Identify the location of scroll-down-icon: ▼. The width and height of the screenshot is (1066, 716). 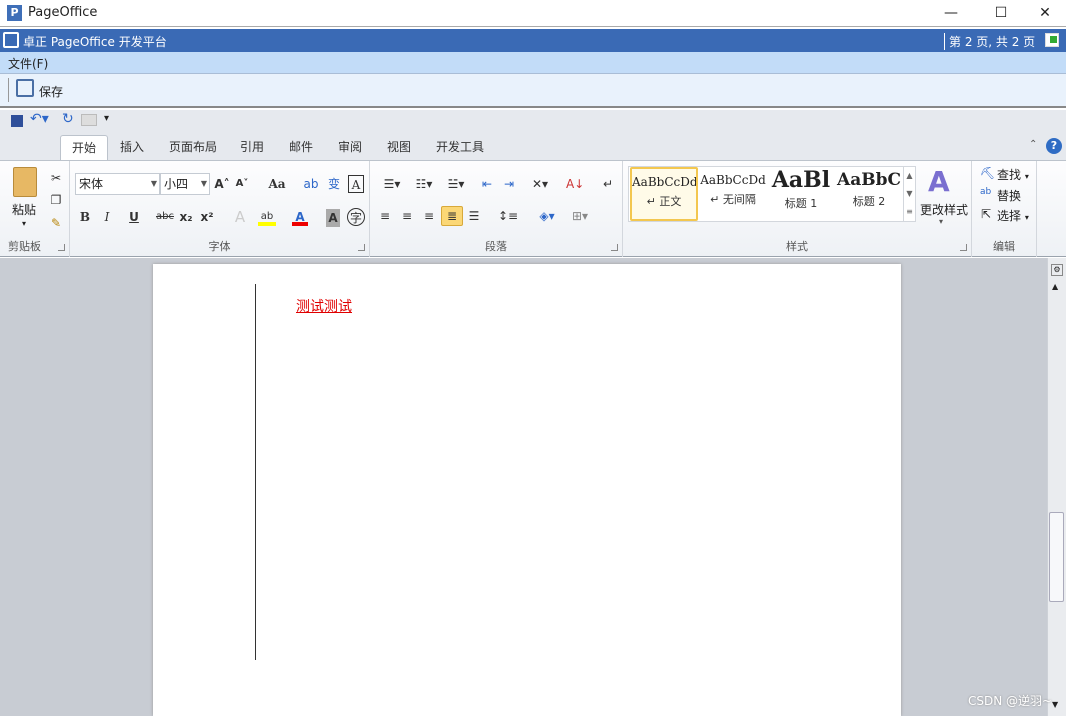
(1055, 704).